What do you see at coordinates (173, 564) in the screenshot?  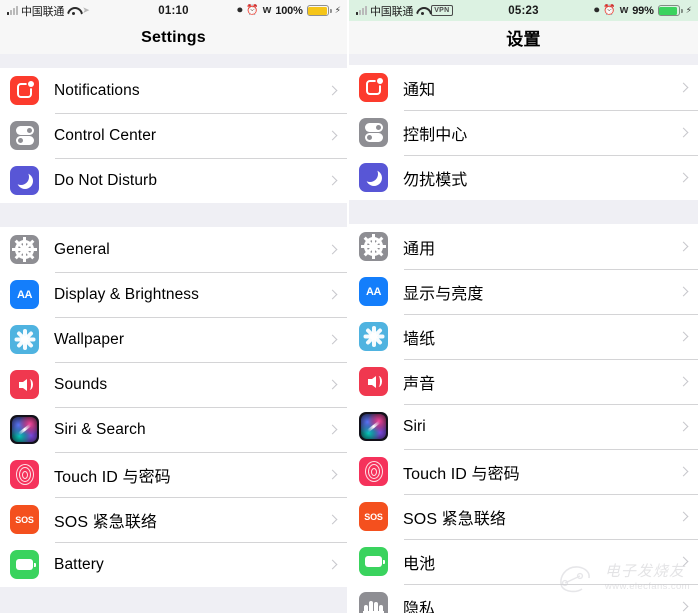 I see `sidebar-item-battery: Battery` at bounding box center [173, 564].